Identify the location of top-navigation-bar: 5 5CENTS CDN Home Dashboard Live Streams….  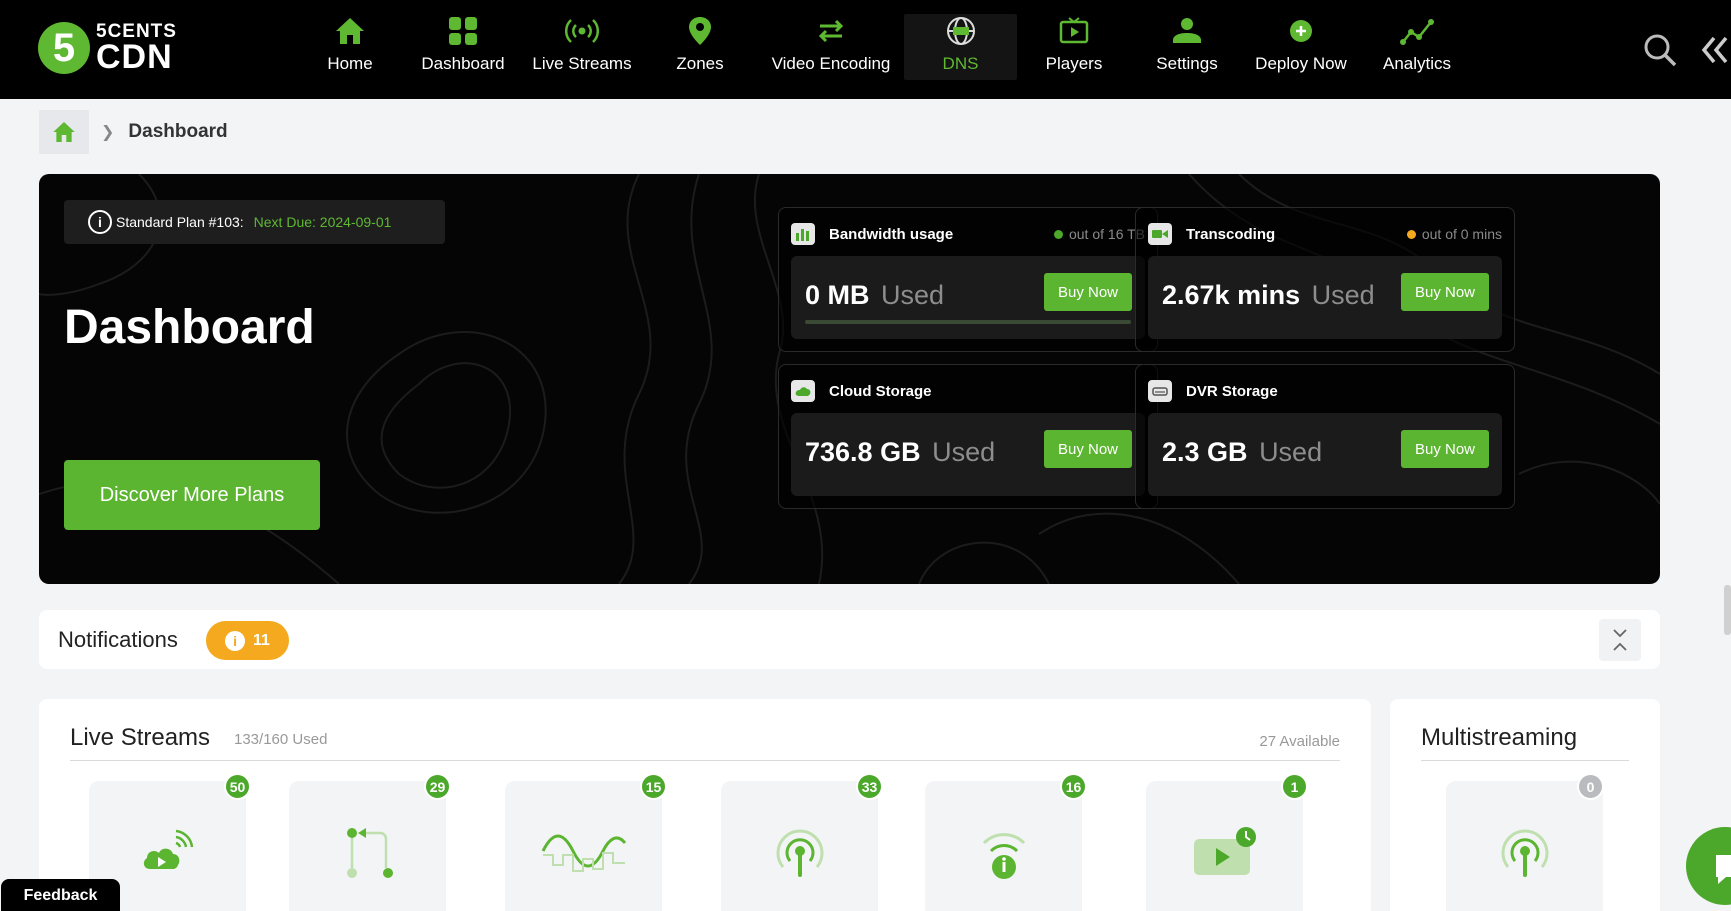
(865, 49).